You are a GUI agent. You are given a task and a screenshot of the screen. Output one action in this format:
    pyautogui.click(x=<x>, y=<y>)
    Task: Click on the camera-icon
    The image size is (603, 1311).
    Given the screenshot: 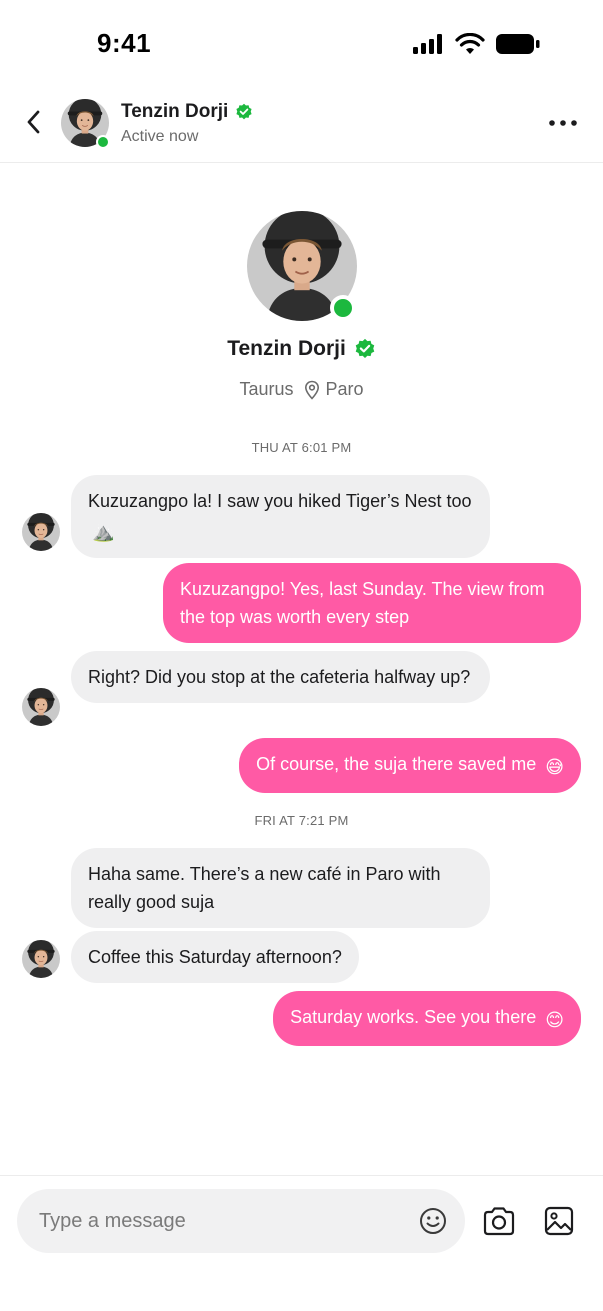 What is the action you would take?
    pyautogui.click(x=499, y=1221)
    